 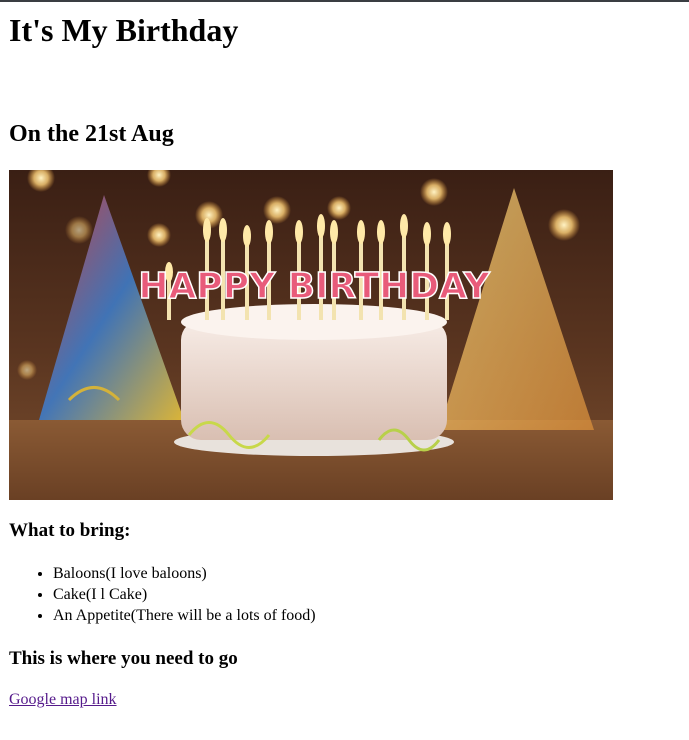 What do you see at coordinates (124, 30) in the screenshot?
I see `page-title: It's My Birthday` at bounding box center [124, 30].